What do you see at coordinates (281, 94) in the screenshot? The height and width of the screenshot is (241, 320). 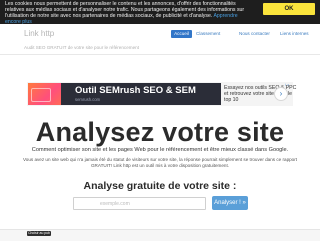 I see `chevron-right-icon: ›` at bounding box center [281, 94].